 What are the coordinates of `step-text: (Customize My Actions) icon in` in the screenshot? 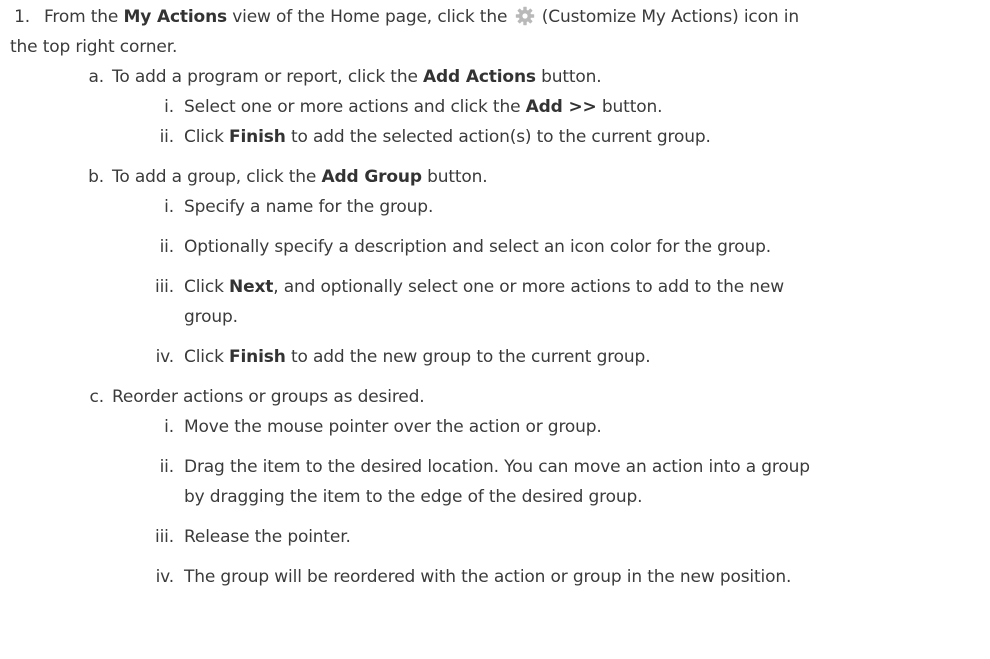 It's located at (667, 17).